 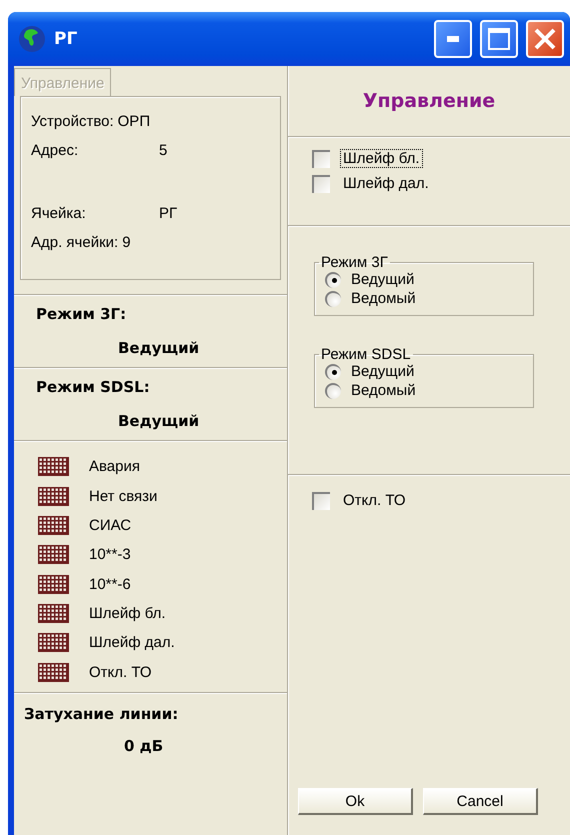 What do you see at coordinates (93, 387) in the screenshot?
I see `mode-label: Режим SDSL:` at bounding box center [93, 387].